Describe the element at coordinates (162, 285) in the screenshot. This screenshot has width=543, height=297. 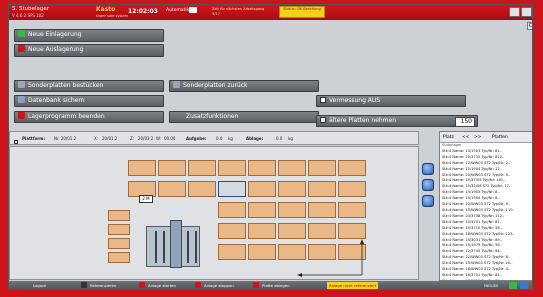
I see `anlage-starten-label: Anlage starten` at that location.